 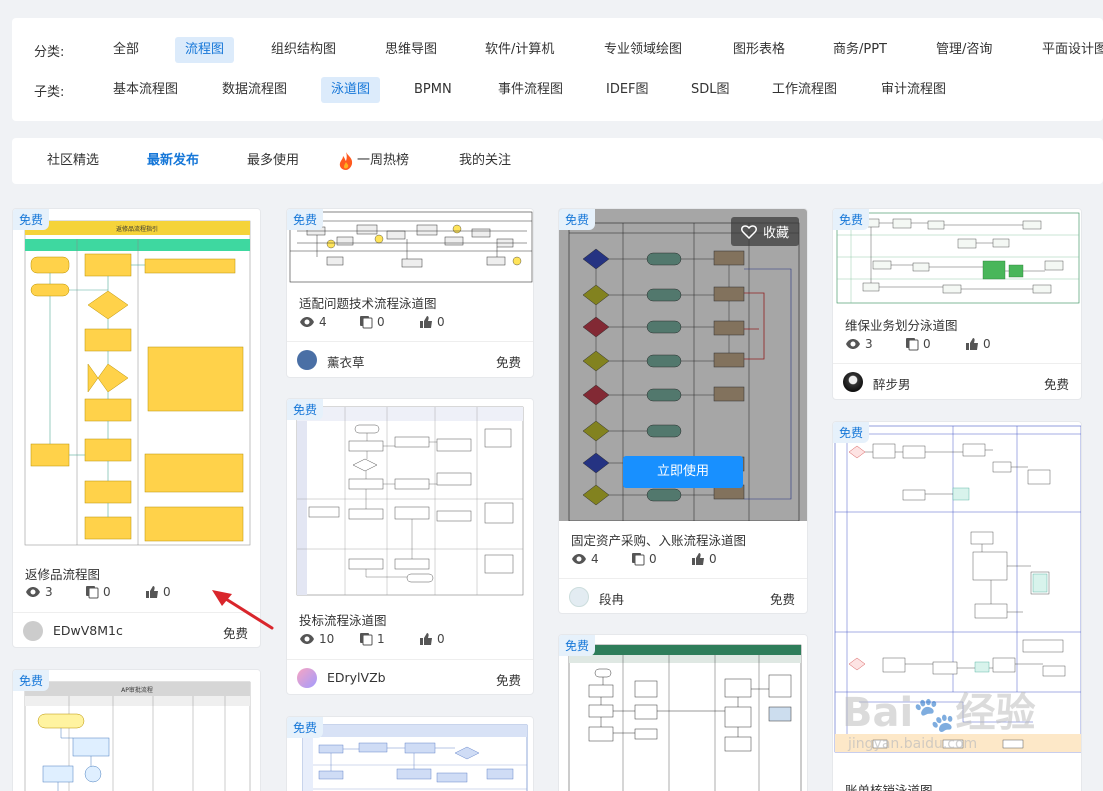 What do you see at coordinates (913, 744) in the screenshot?
I see `baidu-watermark-url: jingyan.baidu.com` at bounding box center [913, 744].